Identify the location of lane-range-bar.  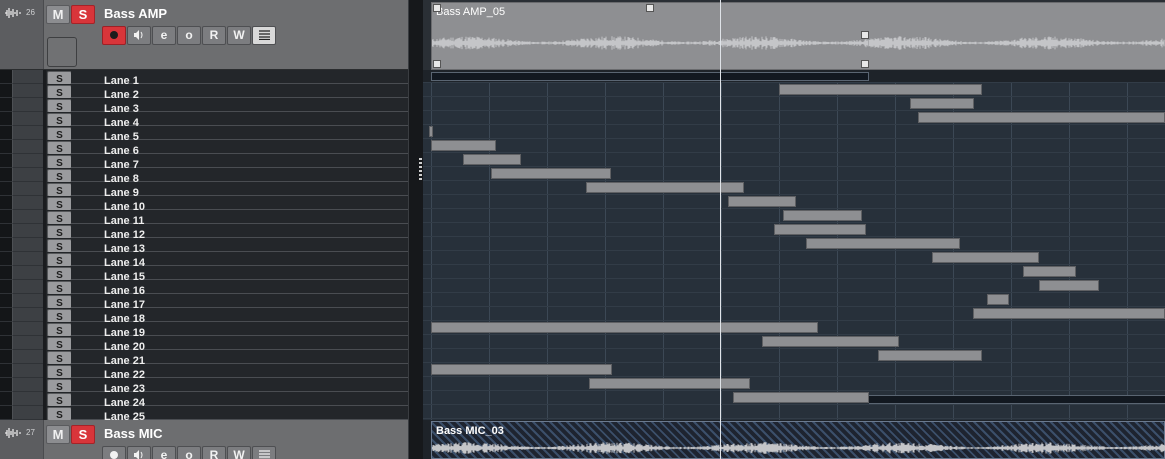
(1017, 399).